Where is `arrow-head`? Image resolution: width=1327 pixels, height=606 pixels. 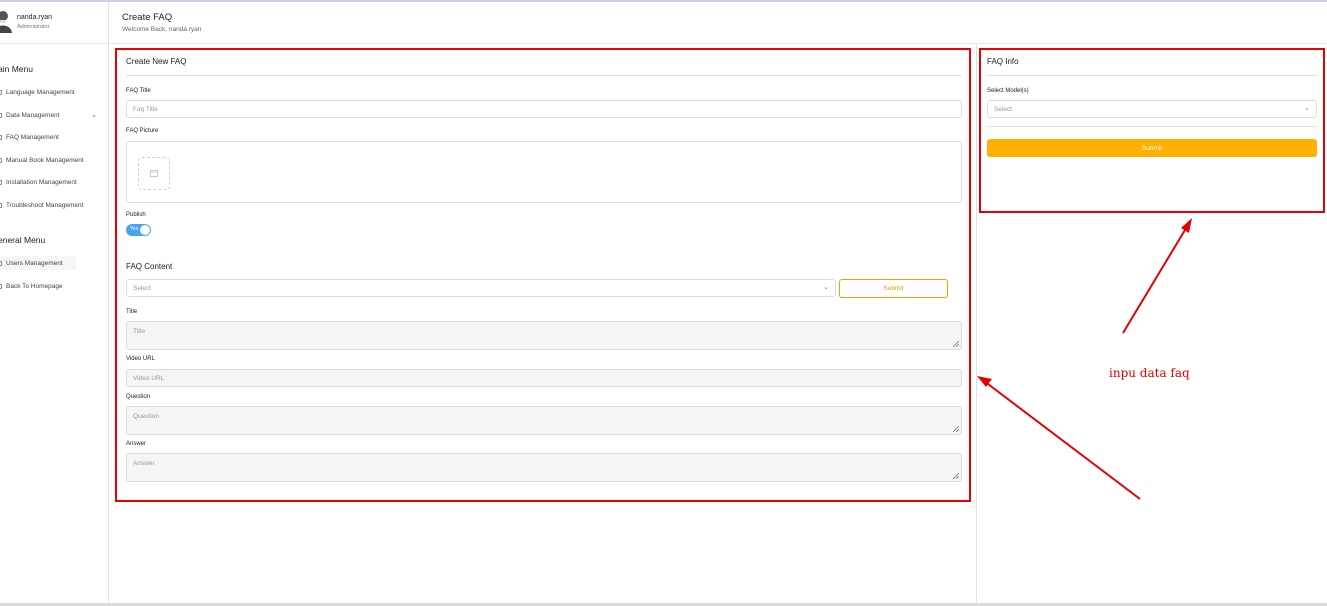 arrow-head is located at coordinates (1186, 225).